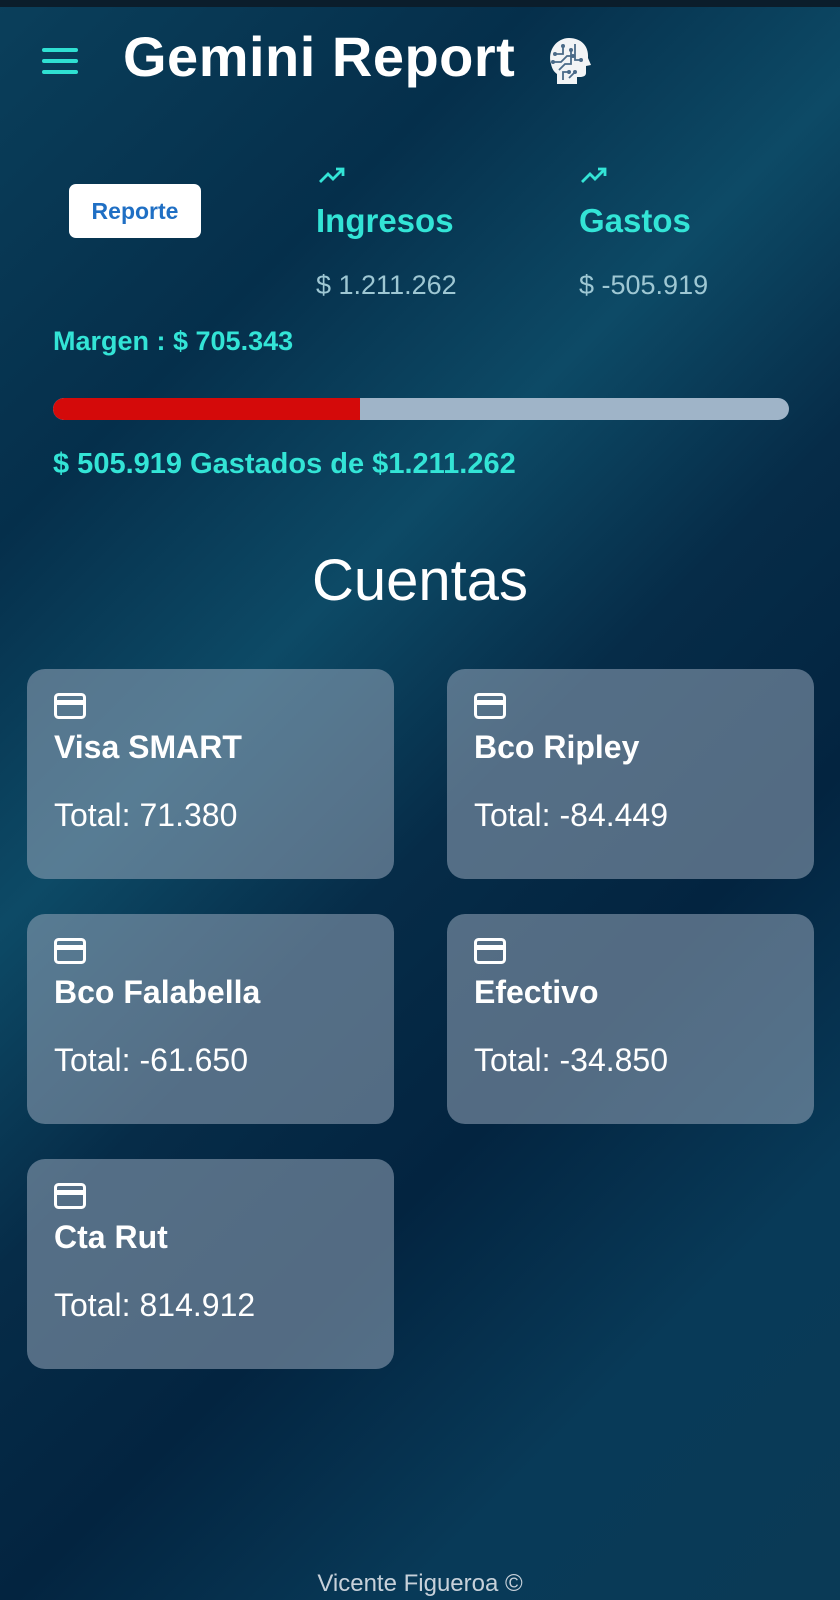  Describe the element at coordinates (420, 3) in the screenshot. I see `status-bar-strip` at that location.